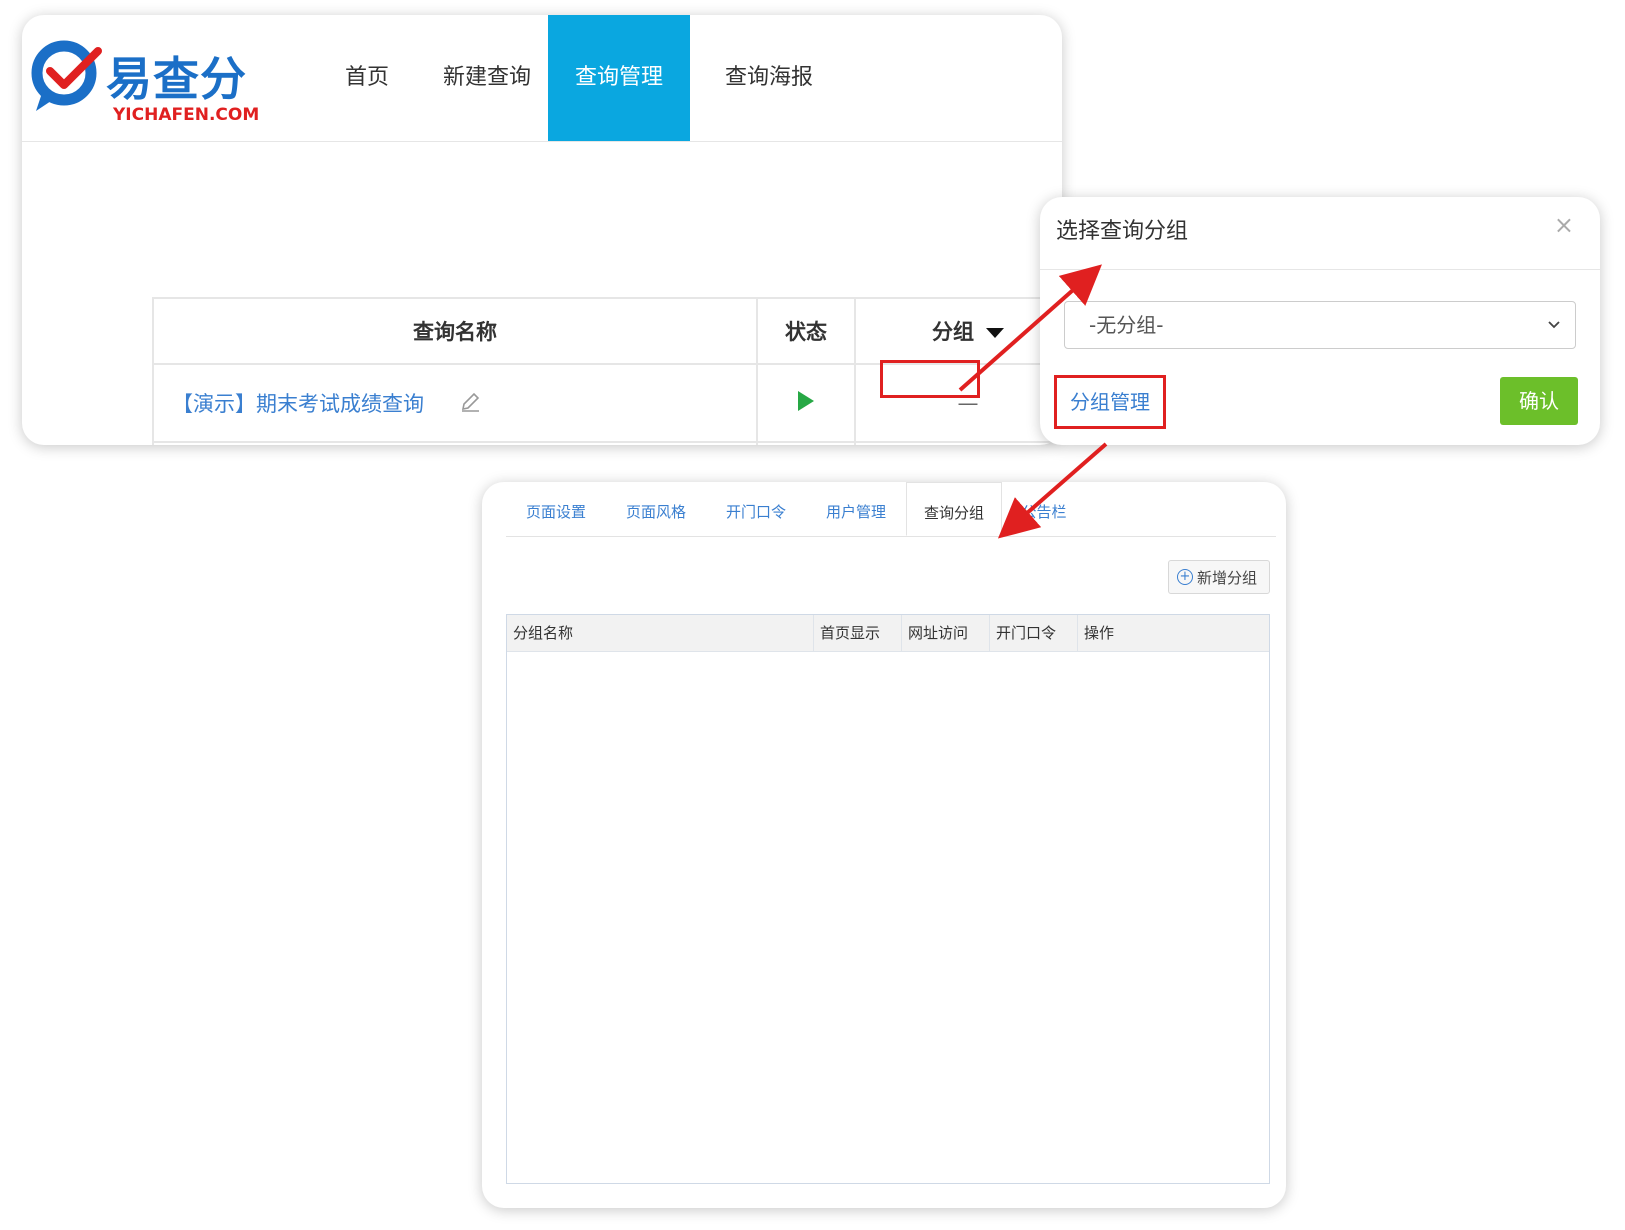 This screenshot has width=1625, height=1230. I want to click on tab-bulletin: 公告栏, so click(1044, 509).